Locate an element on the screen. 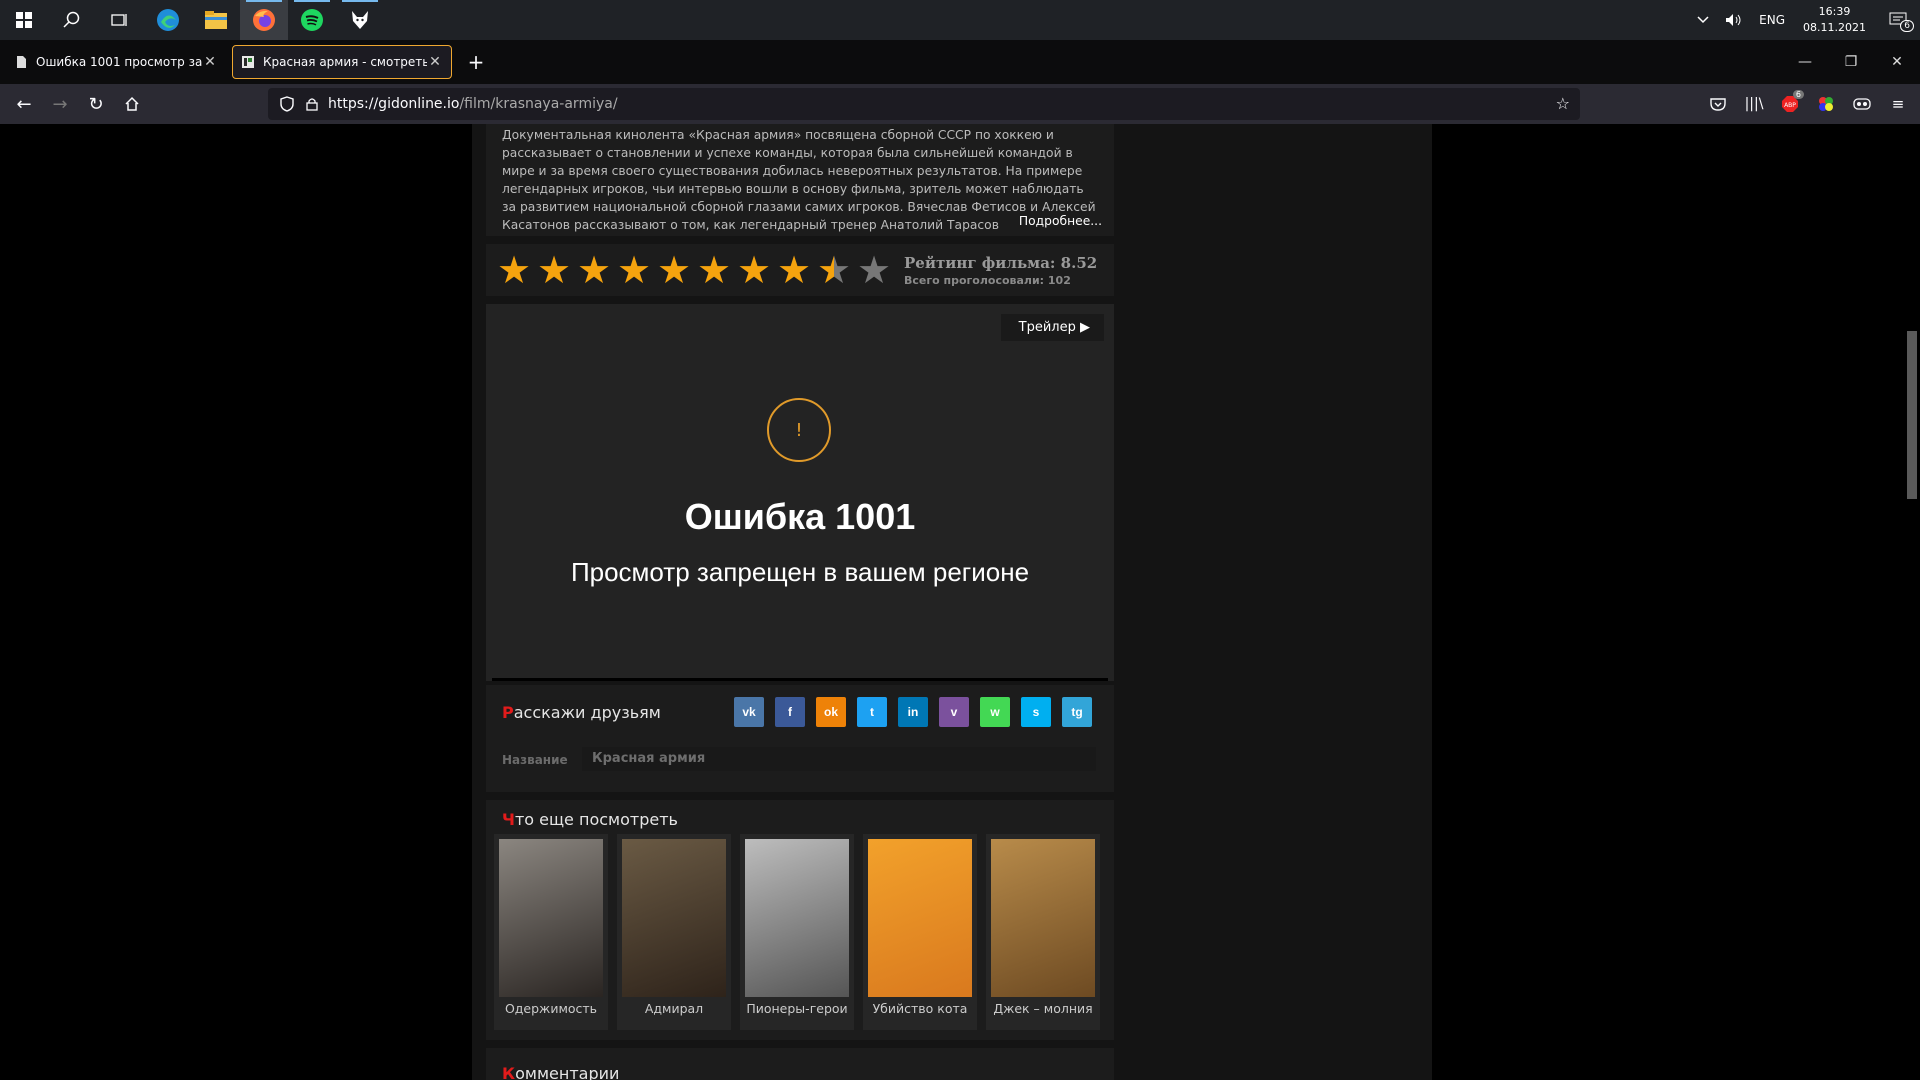  adblock-extension-button: ABP 6 is located at coordinates (1790, 104).